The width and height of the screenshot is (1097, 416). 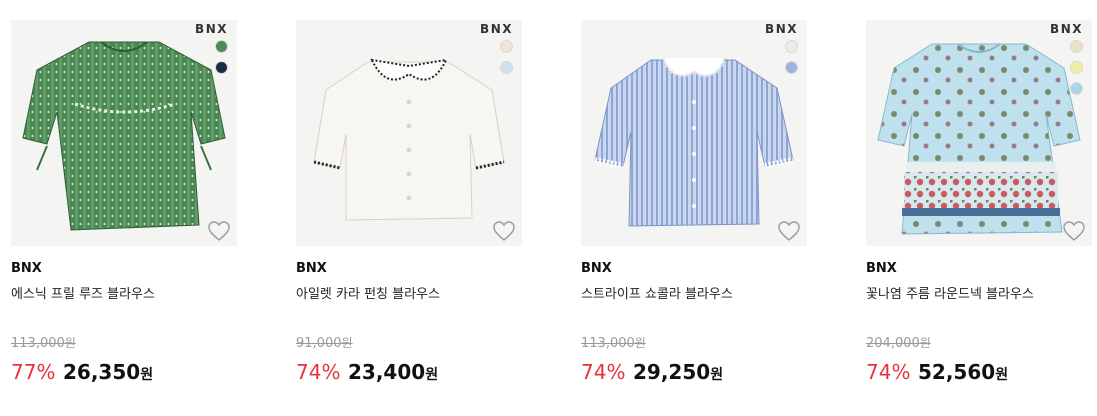 I want to click on sale-price: 52,560원, so click(x=963, y=372).